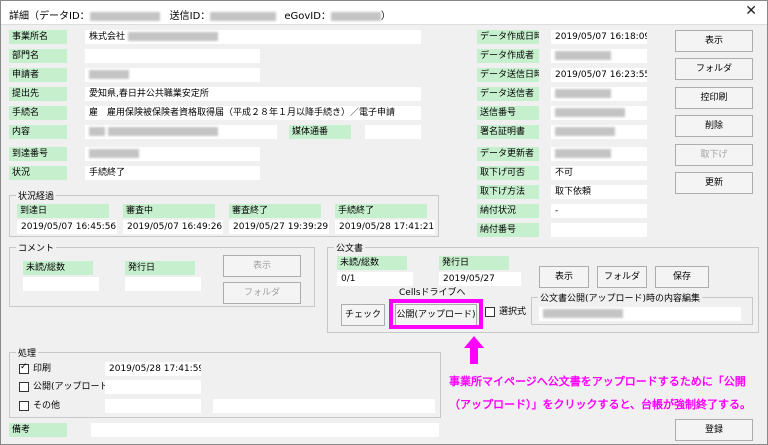 This screenshot has height=445, width=768. What do you see at coordinates (153, 406) in the screenshot?
I see `other-date-field` at bounding box center [153, 406].